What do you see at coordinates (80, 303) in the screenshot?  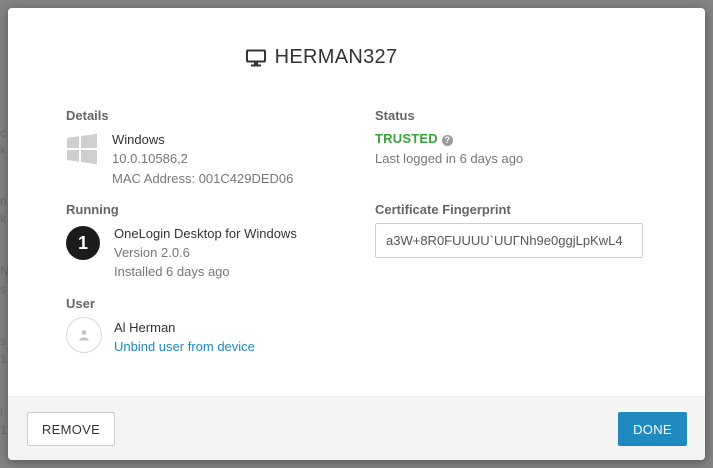 I see `user-label: User` at bounding box center [80, 303].